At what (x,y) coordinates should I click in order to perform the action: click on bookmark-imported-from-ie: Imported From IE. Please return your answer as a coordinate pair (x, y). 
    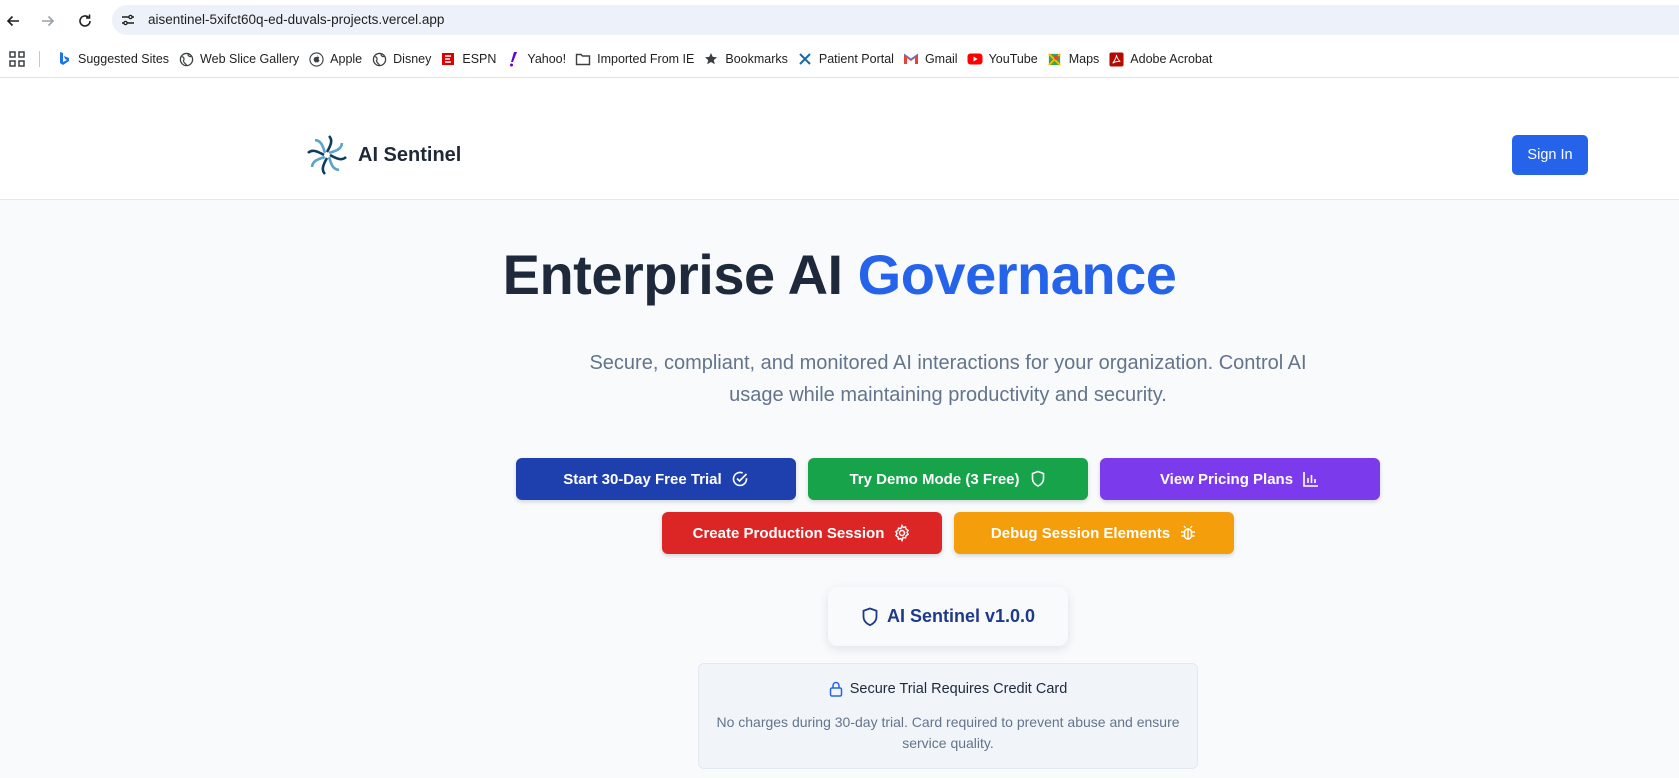
    Looking at the image, I should click on (637, 59).